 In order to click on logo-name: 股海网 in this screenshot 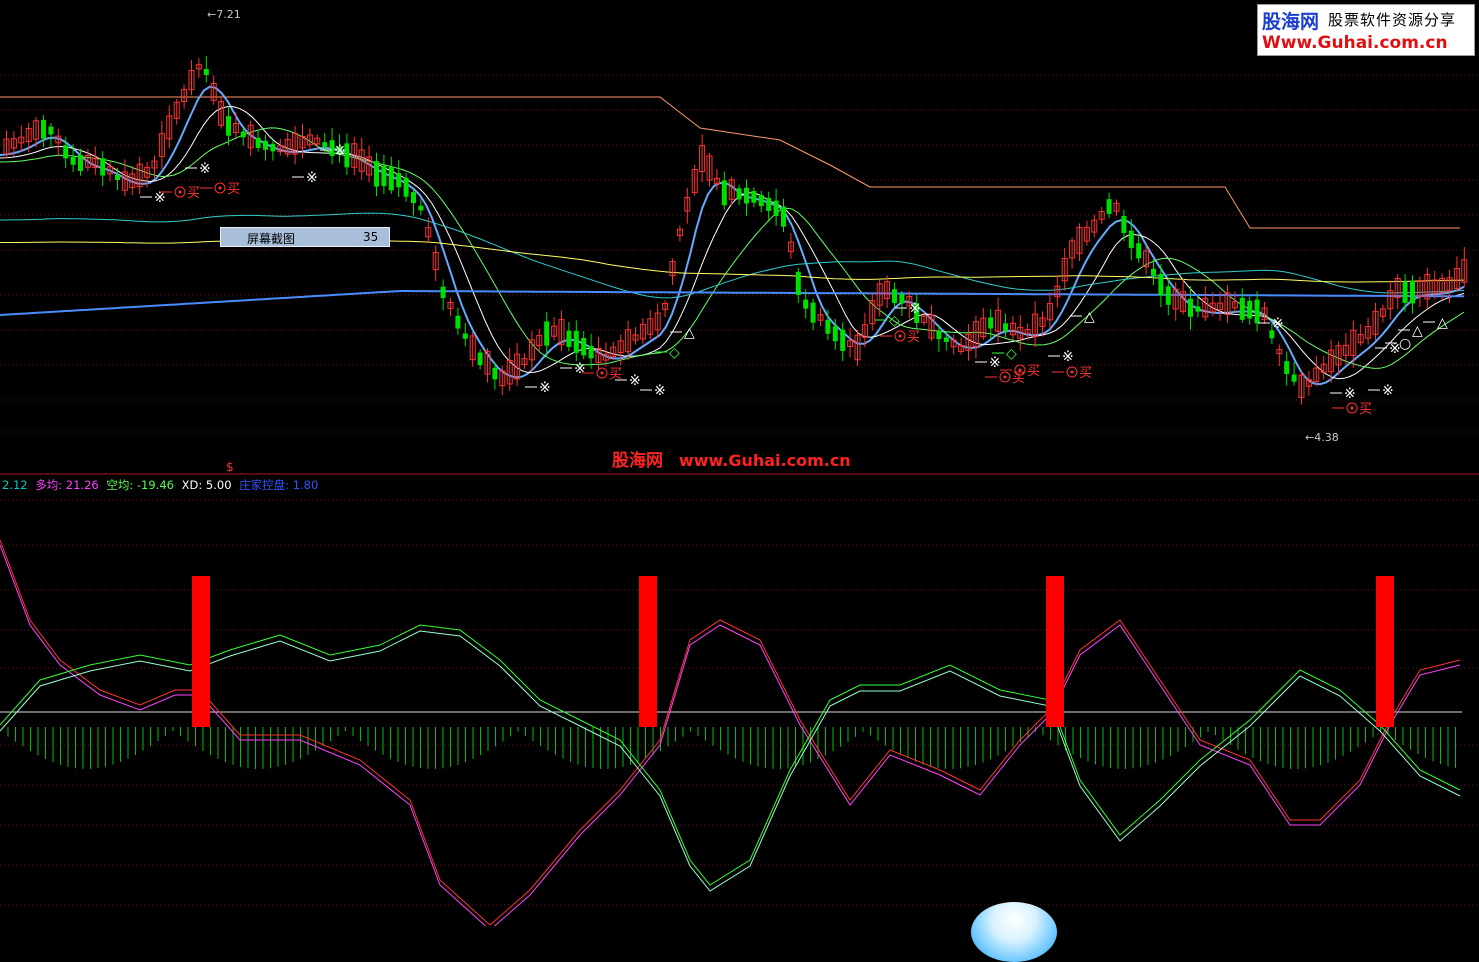, I will do `click(1291, 22)`.